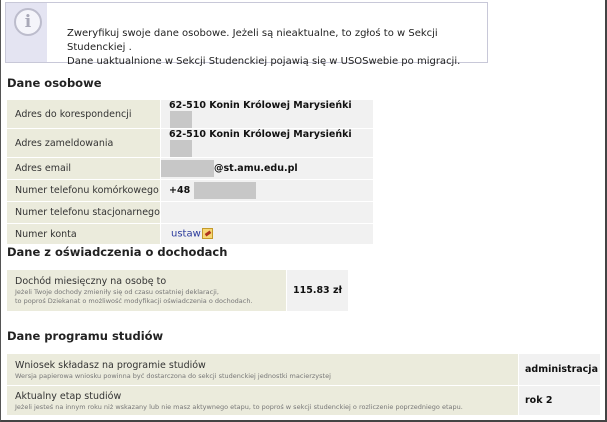  Describe the element at coordinates (560, 401) in the screenshot. I see `stage-value: rok 2` at that location.